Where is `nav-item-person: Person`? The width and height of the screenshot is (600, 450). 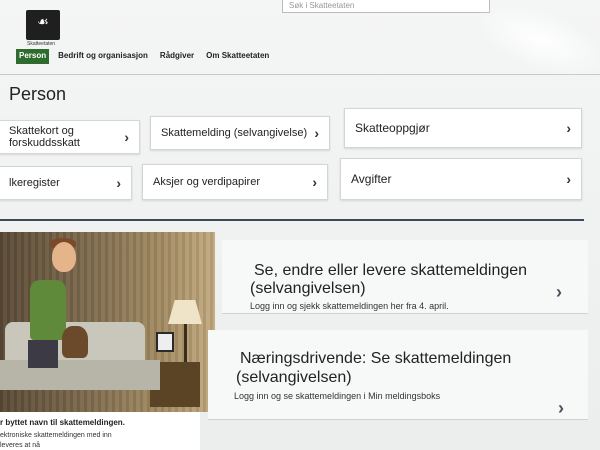
nav-item-person: Person is located at coordinates (33, 56).